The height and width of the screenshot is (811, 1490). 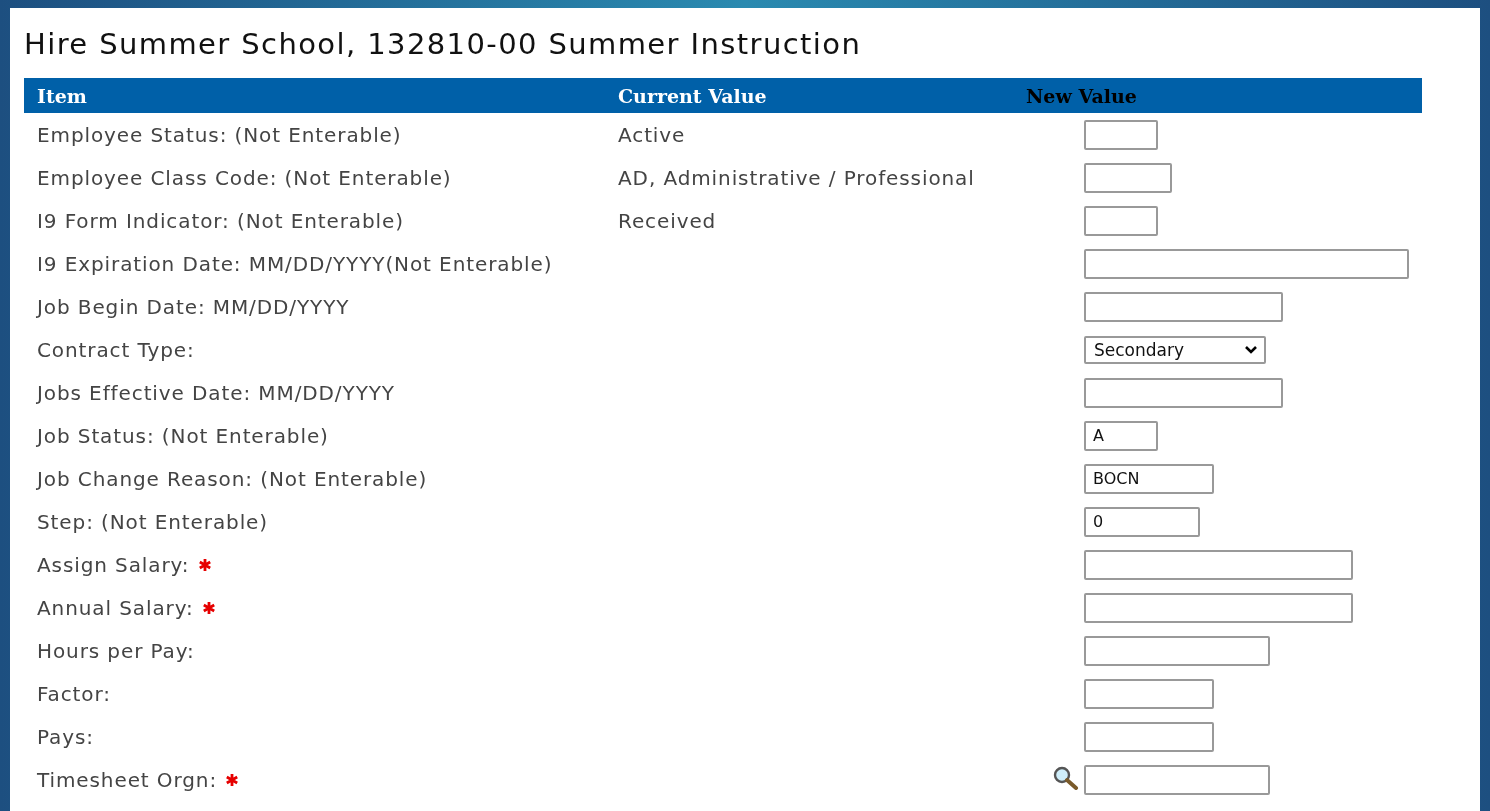 What do you see at coordinates (1081, 95) in the screenshot?
I see `column-header: New Value` at bounding box center [1081, 95].